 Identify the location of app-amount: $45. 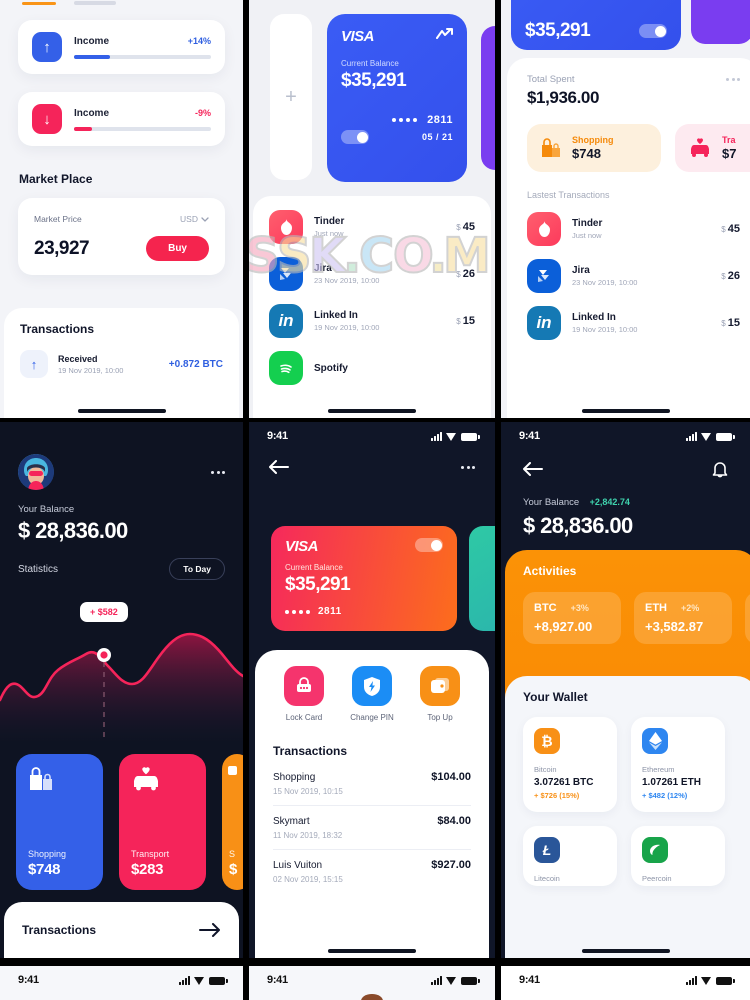
(465, 227).